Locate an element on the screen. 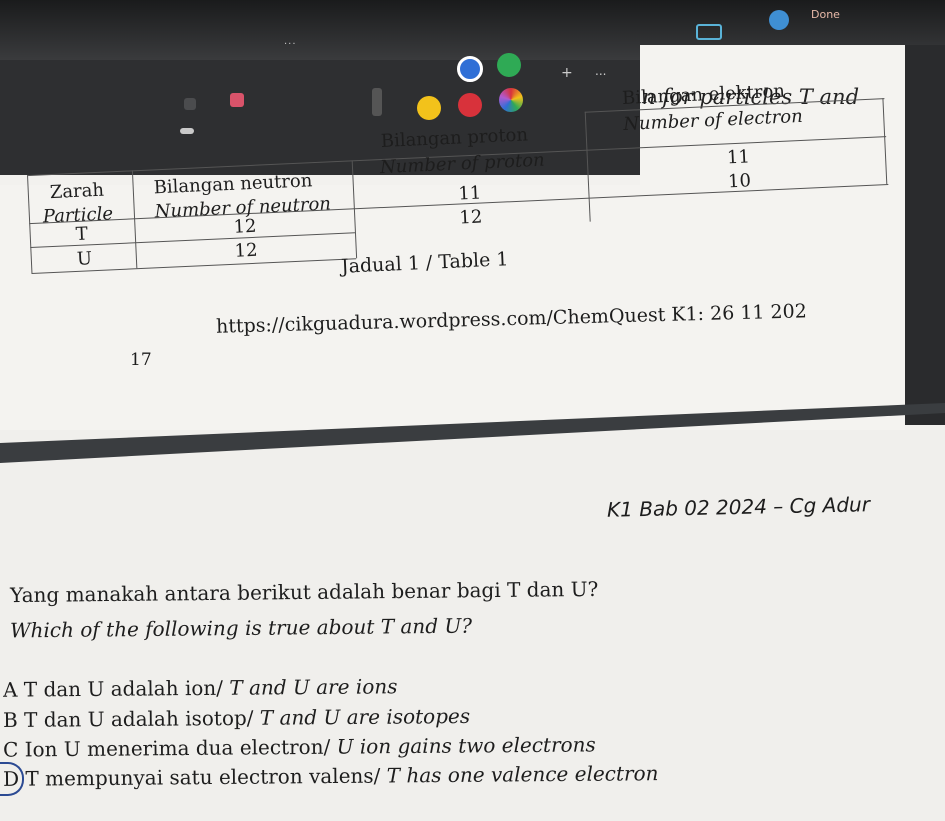 Image resolution: width=945 pixels, height=821 pixels. header-particle-ms: Zarah is located at coordinates (77, 191).